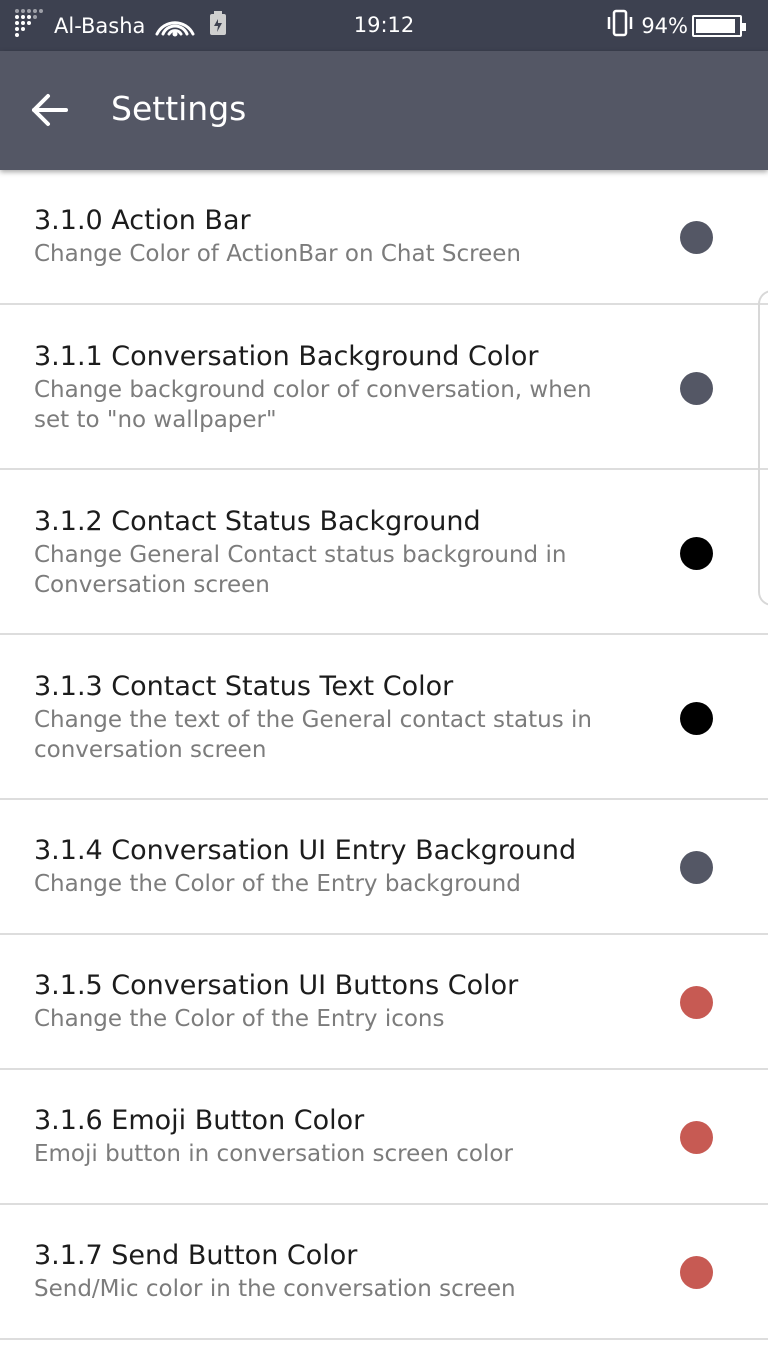  What do you see at coordinates (179, 108) in the screenshot?
I see `page-title: Settings` at bounding box center [179, 108].